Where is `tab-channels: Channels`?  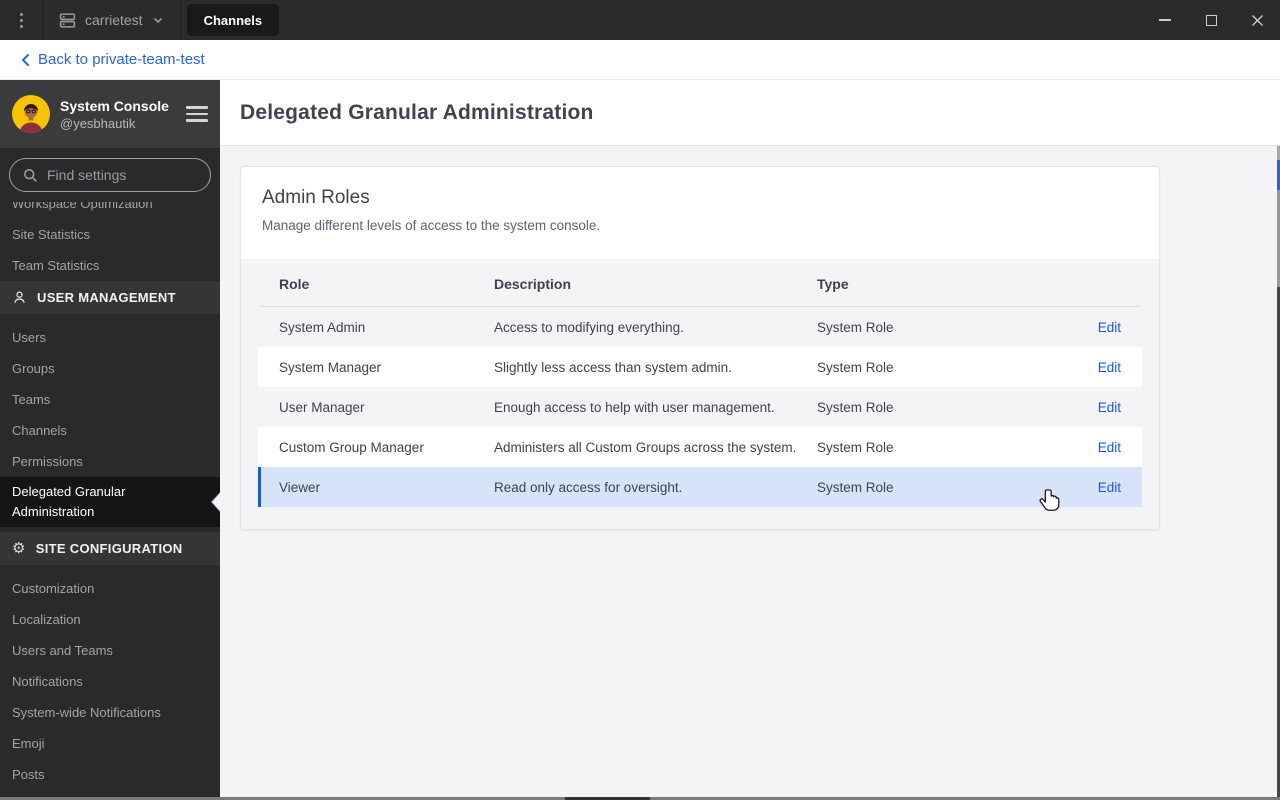
tab-channels: Channels is located at coordinates (233, 20).